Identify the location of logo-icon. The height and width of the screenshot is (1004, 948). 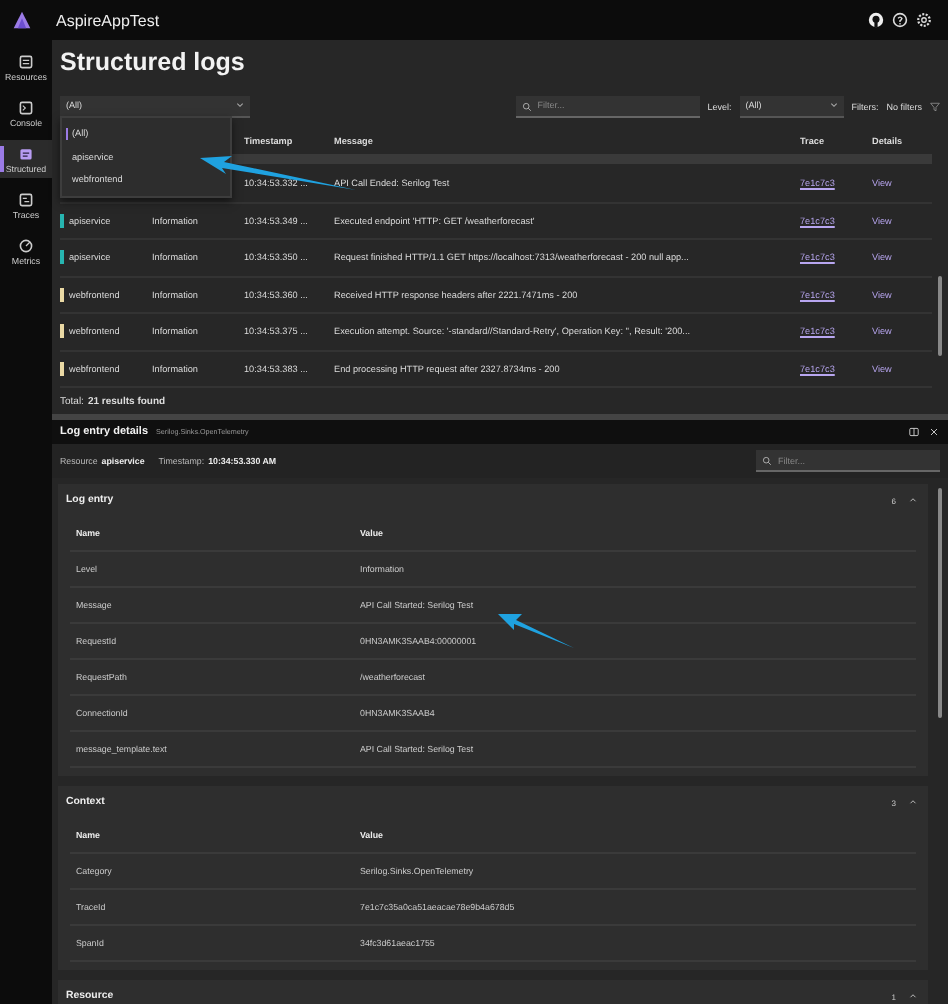
(22, 20).